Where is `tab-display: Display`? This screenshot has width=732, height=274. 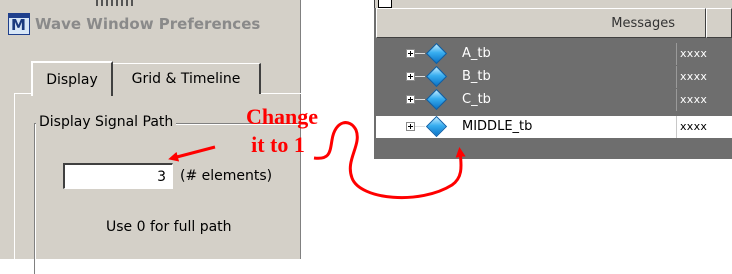
tab-display: Display is located at coordinates (72, 78).